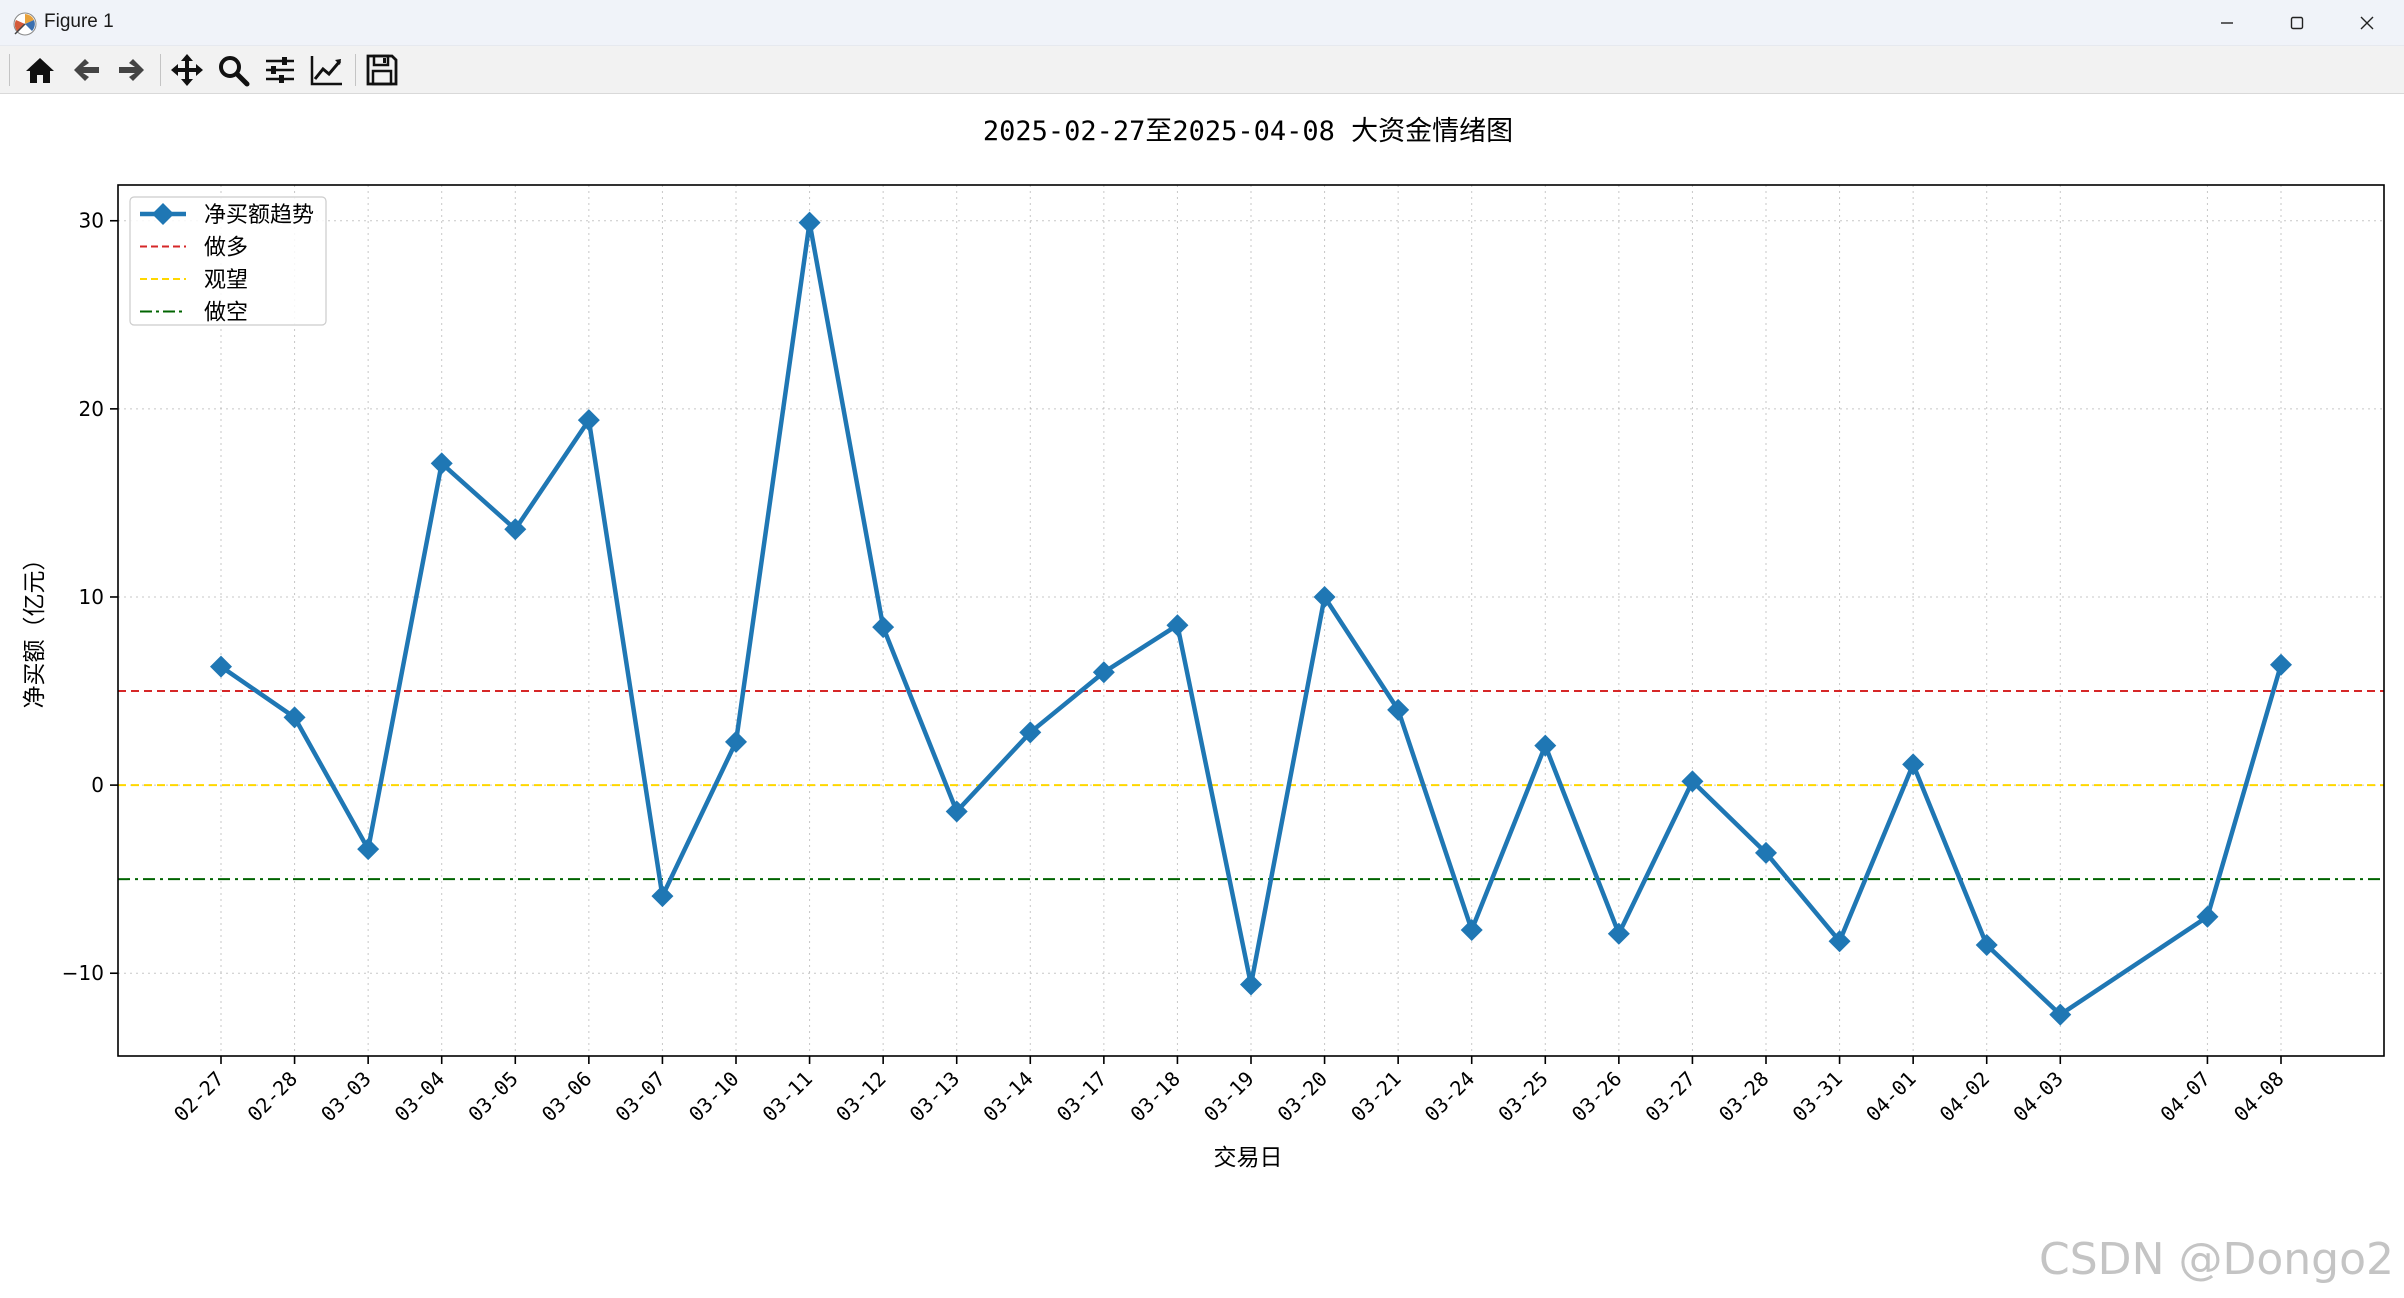  Describe the element at coordinates (1229, 1097) in the screenshot. I see `x-tick-label: 03-19` at that location.